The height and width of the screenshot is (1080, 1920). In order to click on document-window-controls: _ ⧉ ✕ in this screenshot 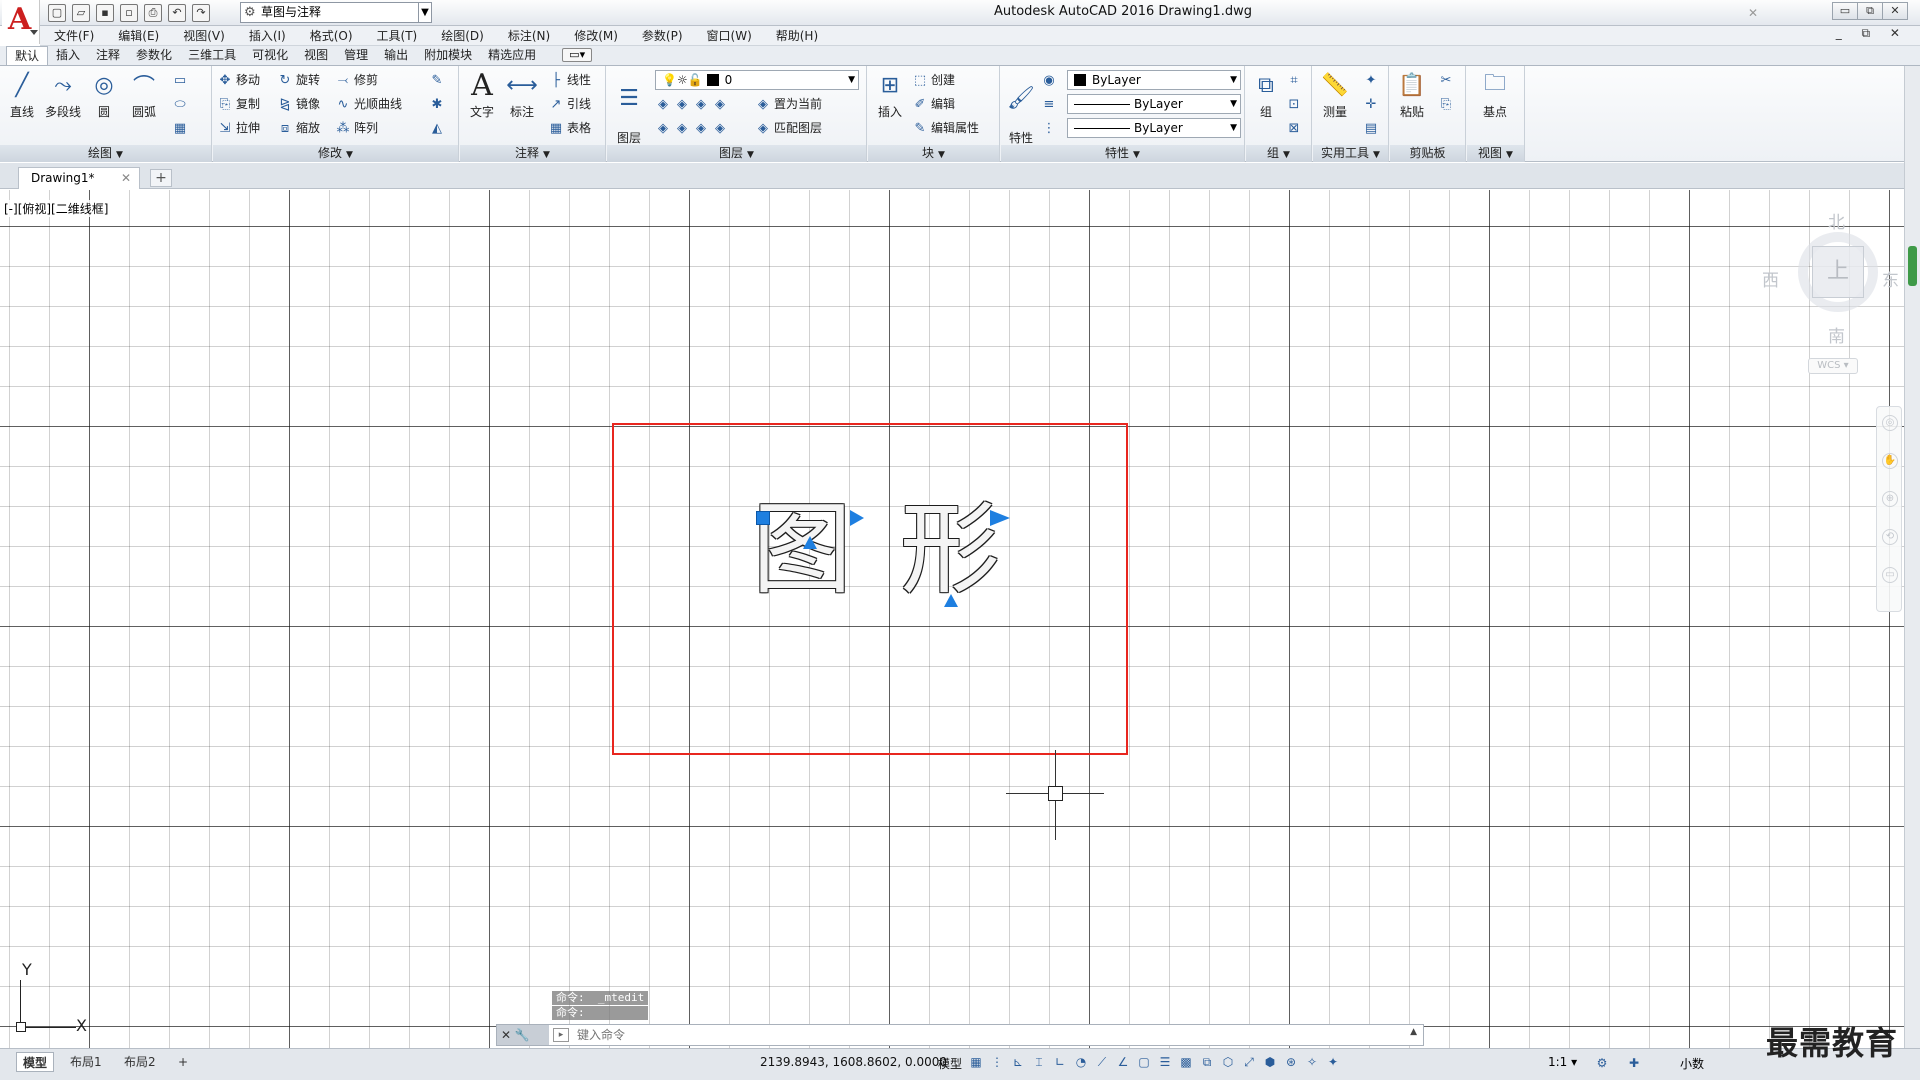, I will do `click(1872, 33)`.